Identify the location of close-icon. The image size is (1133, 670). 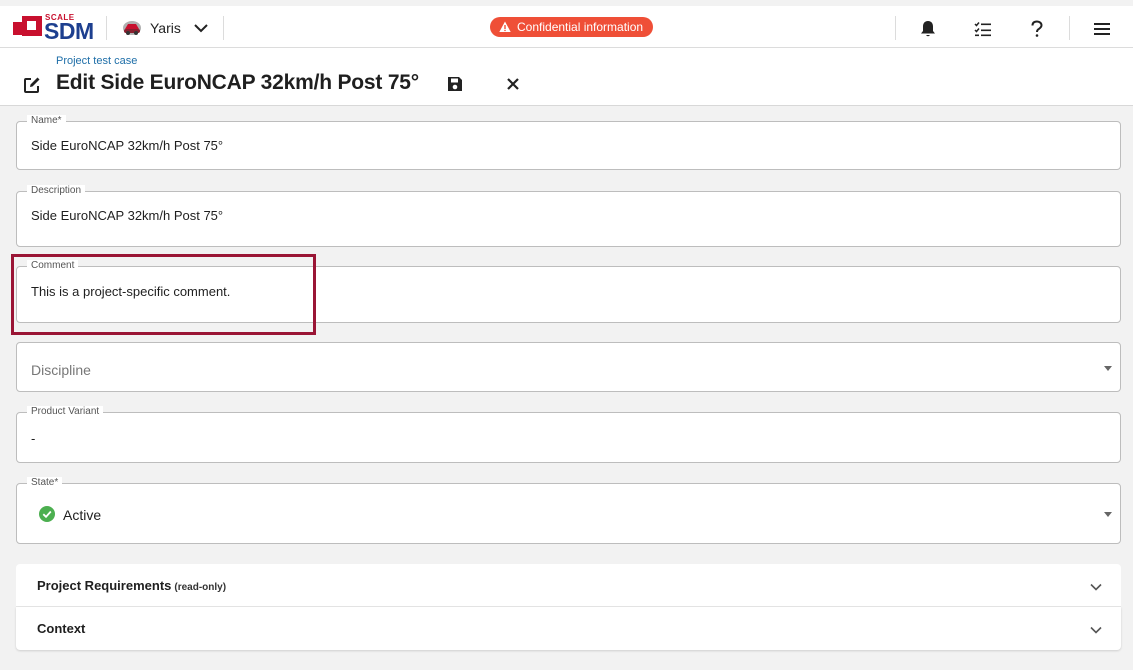
(513, 84).